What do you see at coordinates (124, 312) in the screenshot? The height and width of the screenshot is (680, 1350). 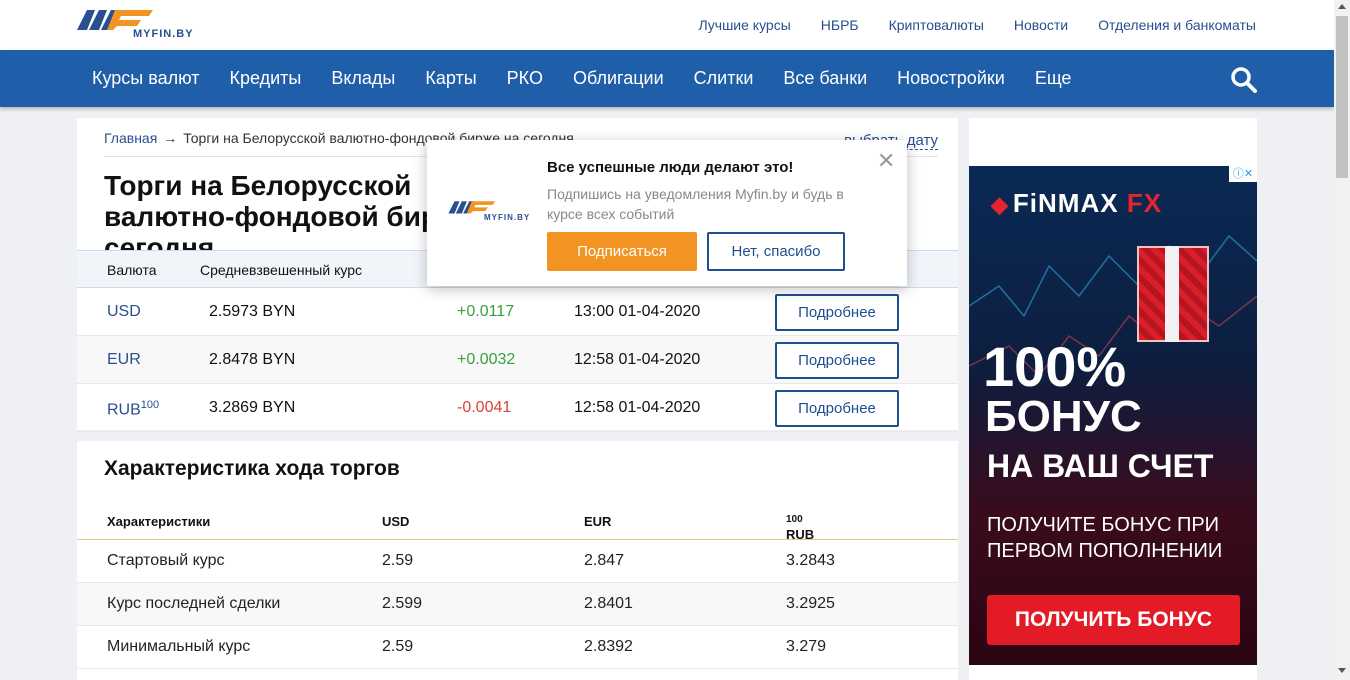 I see `currency-link: USD` at bounding box center [124, 312].